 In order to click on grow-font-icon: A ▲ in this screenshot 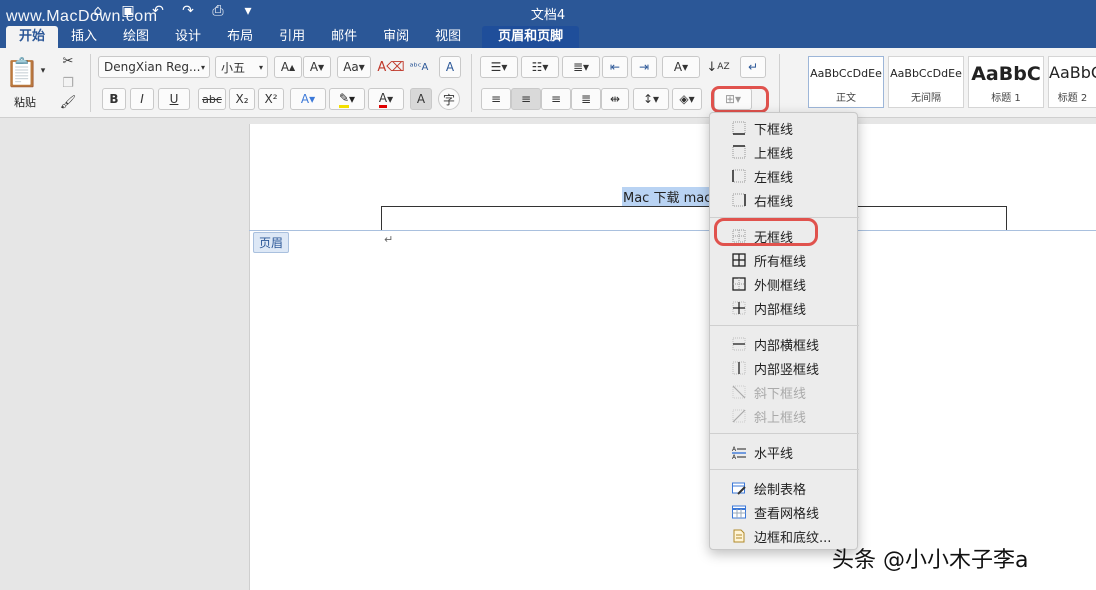, I will do `click(288, 67)`.